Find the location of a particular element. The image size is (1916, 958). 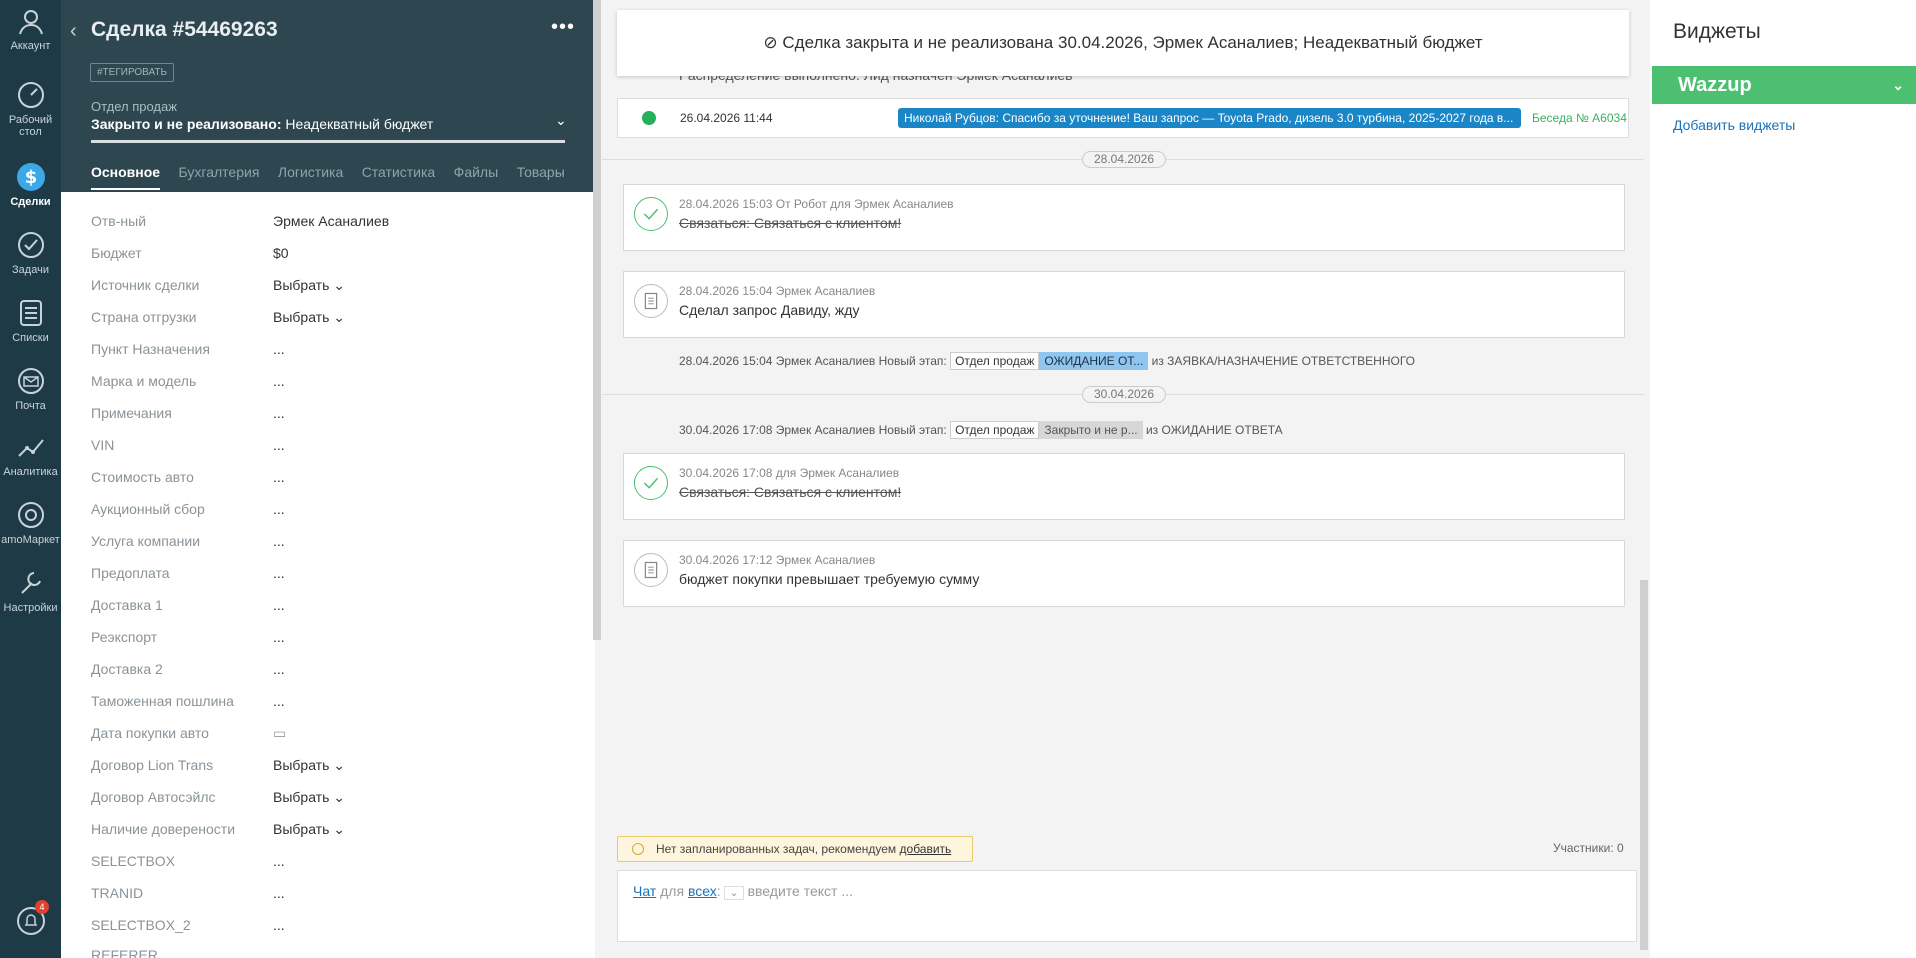

field-value: Эрмек Асаналиев is located at coordinates (331, 221).